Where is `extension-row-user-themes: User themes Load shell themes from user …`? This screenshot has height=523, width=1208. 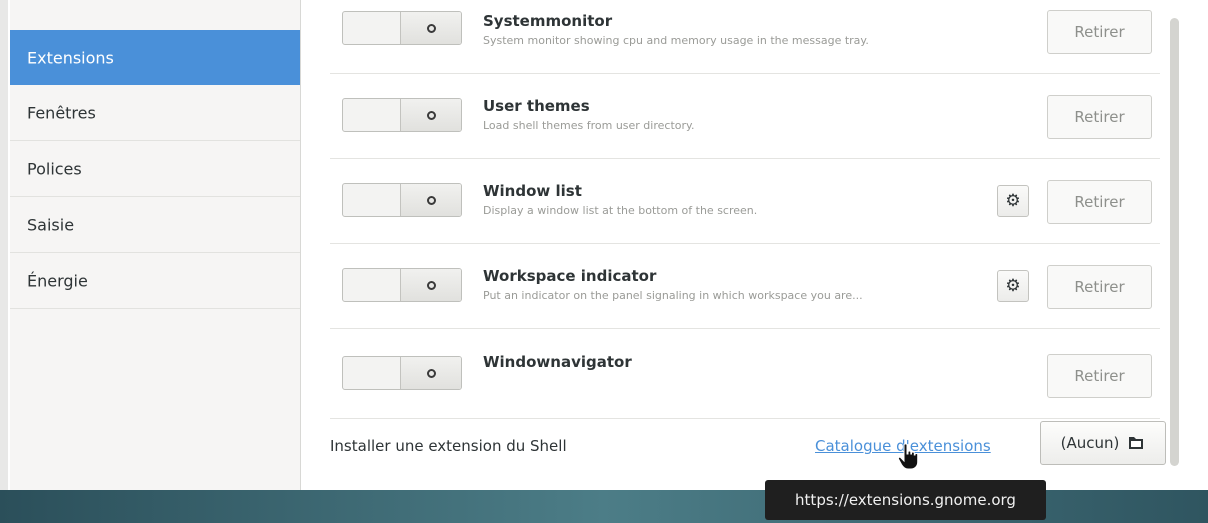 extension-row-user-themes: User themes Load shell themes from user … is located at coordinates (745, 116).